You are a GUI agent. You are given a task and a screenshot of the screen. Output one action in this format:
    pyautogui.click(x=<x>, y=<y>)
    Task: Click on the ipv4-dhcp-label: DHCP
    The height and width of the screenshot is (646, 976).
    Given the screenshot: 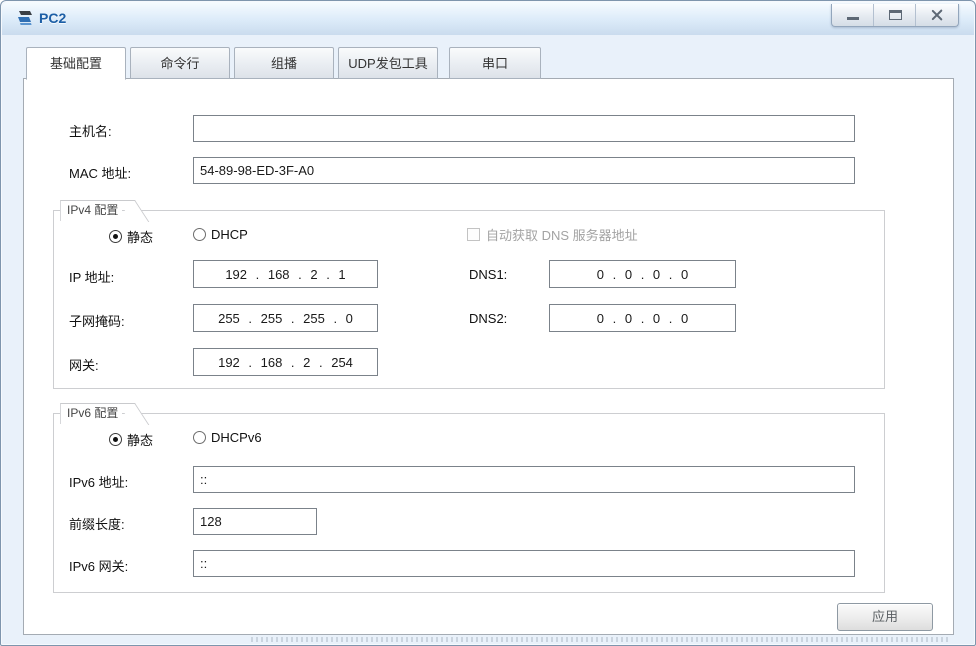 What is the action you would take?
    pyautogui.click(x=229, y=234)
    